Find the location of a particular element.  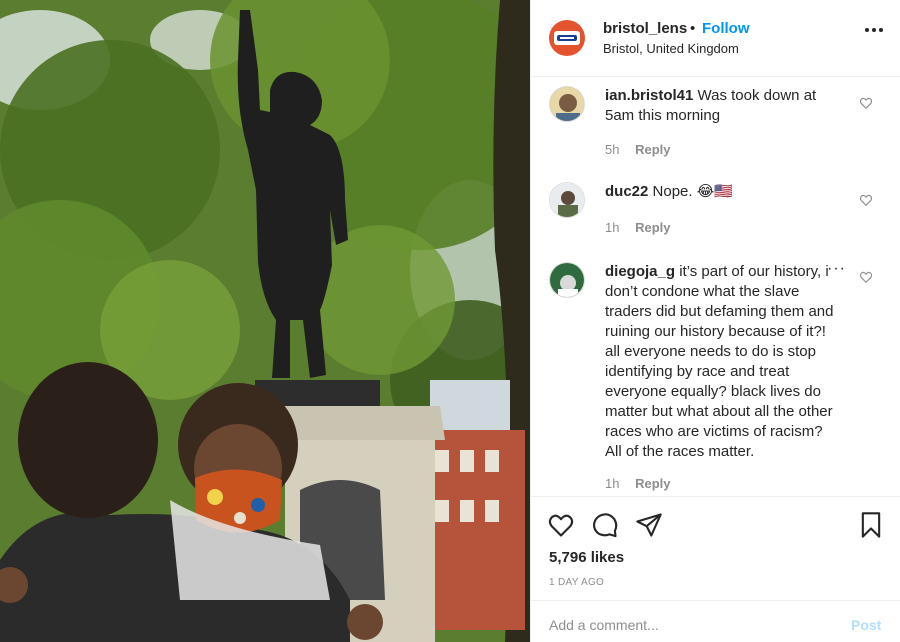

heart-icon is located at coordinates (561, 525).